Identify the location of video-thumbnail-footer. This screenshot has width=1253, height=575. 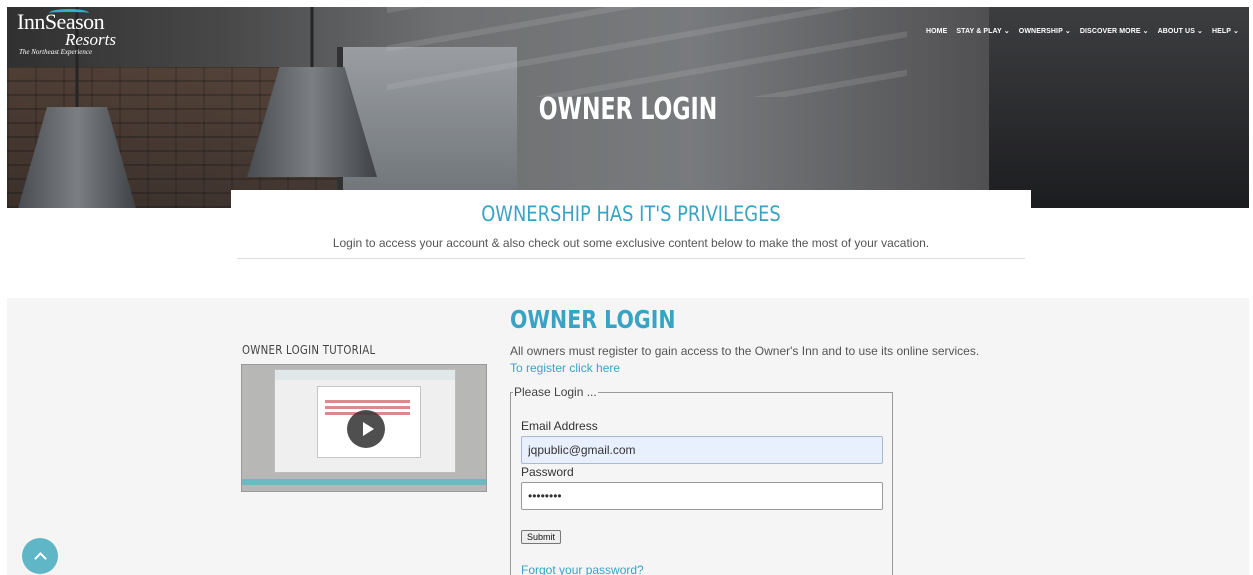
(364, 482).